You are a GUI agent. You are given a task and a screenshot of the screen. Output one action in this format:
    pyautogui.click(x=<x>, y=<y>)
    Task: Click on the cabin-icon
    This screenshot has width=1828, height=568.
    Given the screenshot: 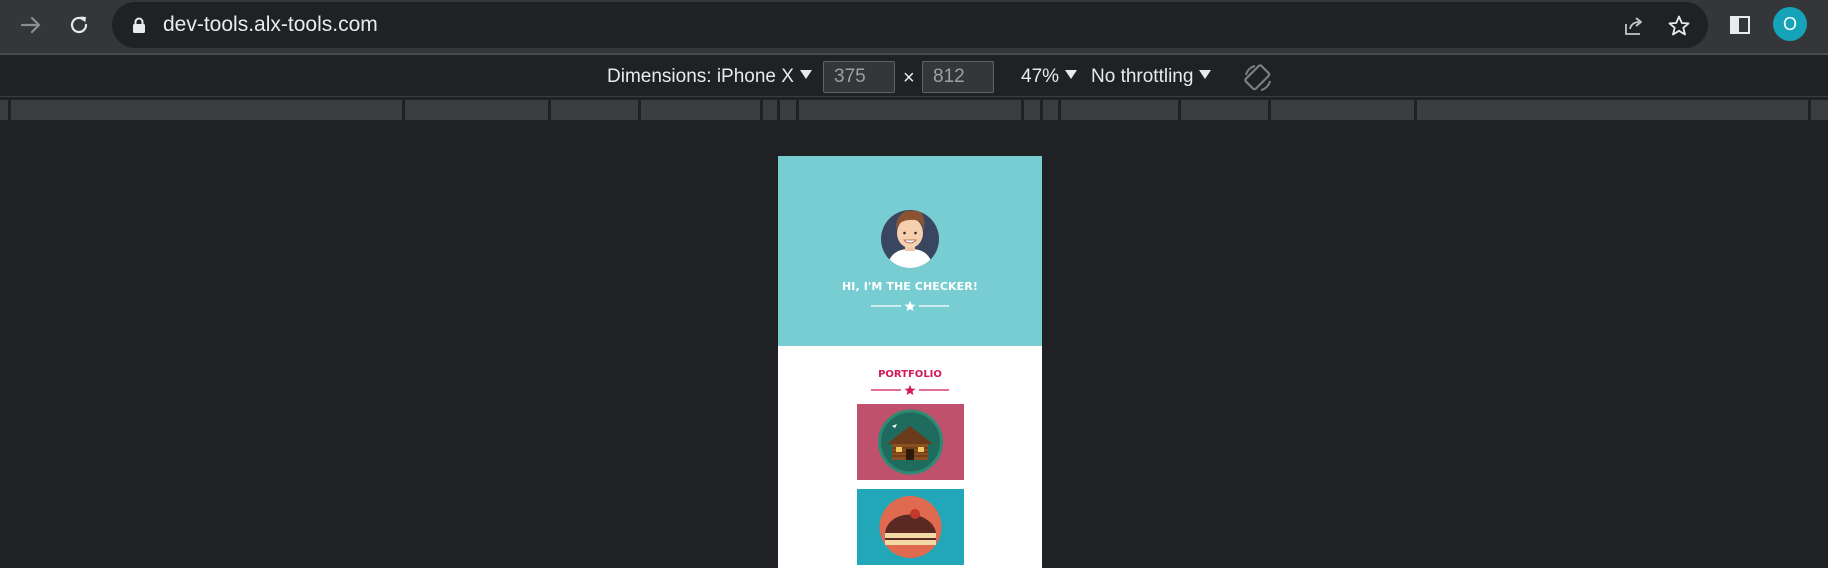 What is the action you would take?
    pyautogui.click(x=910, y=442)
    